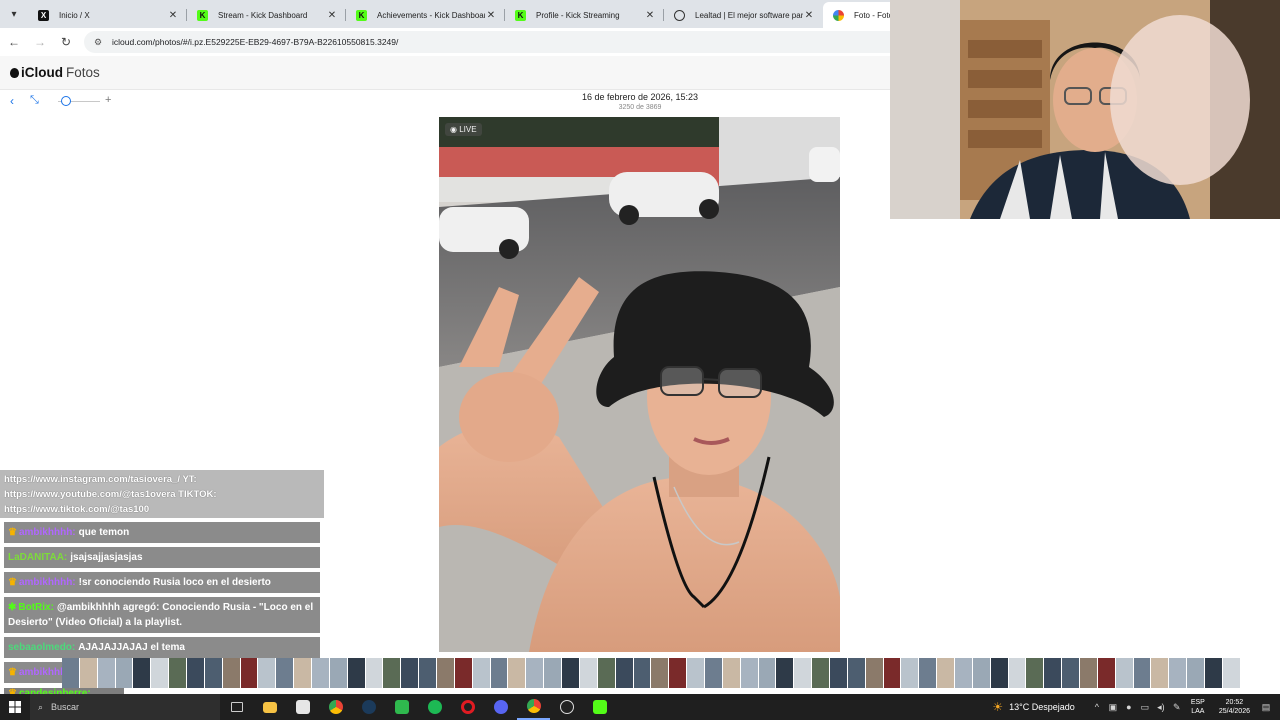 This screenshot has width=1280, height=720. I want to click on live-photo-badge: ◉ LIVE, so click(463, 129).